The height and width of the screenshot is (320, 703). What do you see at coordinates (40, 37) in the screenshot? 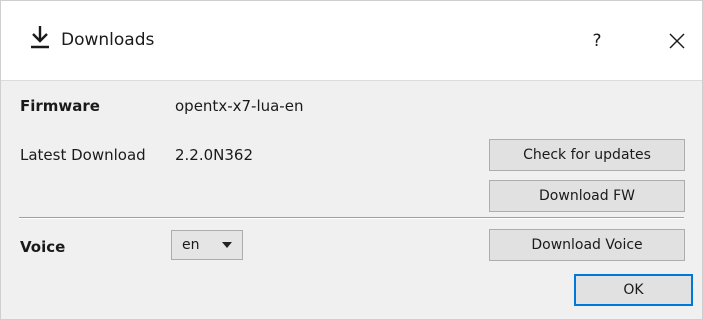
I see `download-arrow-icon` at bounding box center [40, 37].